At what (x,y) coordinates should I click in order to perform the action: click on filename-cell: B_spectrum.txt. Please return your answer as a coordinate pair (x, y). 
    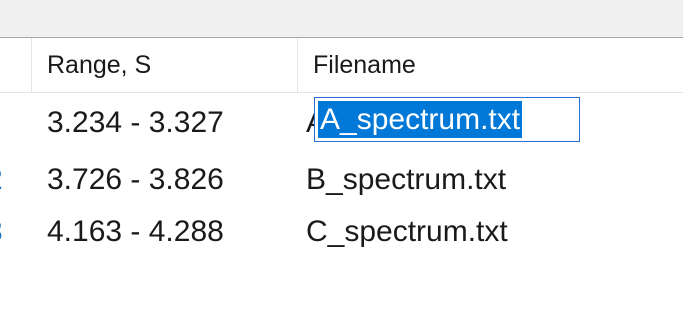
    Looking at the image, I should click on (406, 179).